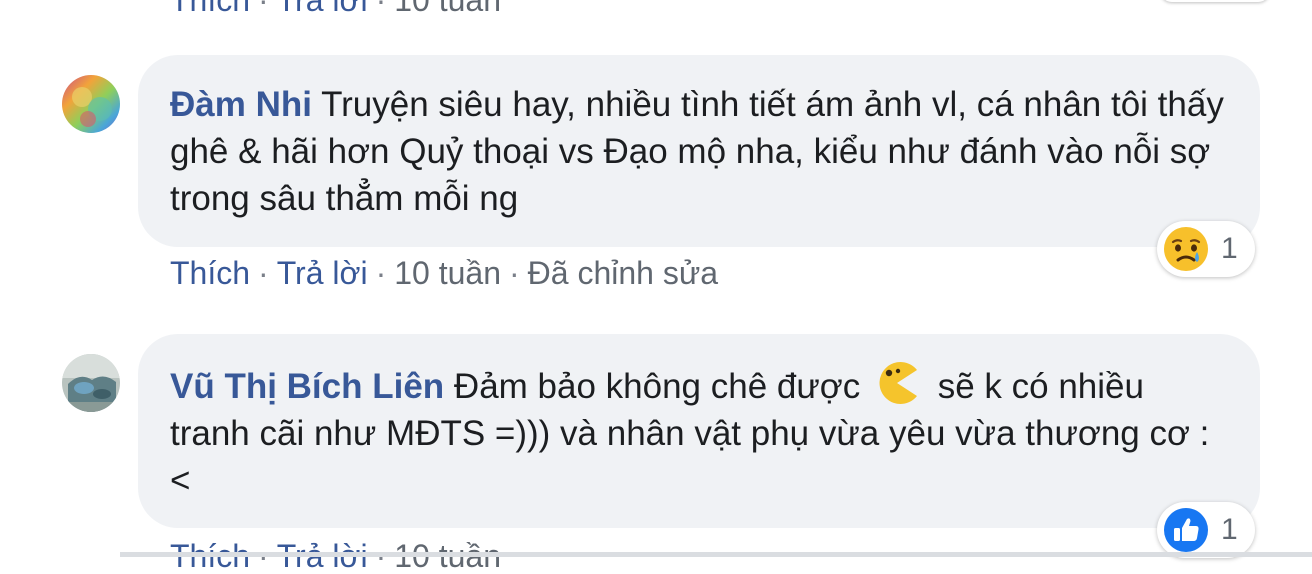 The image size is (1312, 574). What do you see at coordinates (307, 386) in the screenshot?
I see `comment-author: Vũ Thị Bích Liên` at bounding box center [307, 386].